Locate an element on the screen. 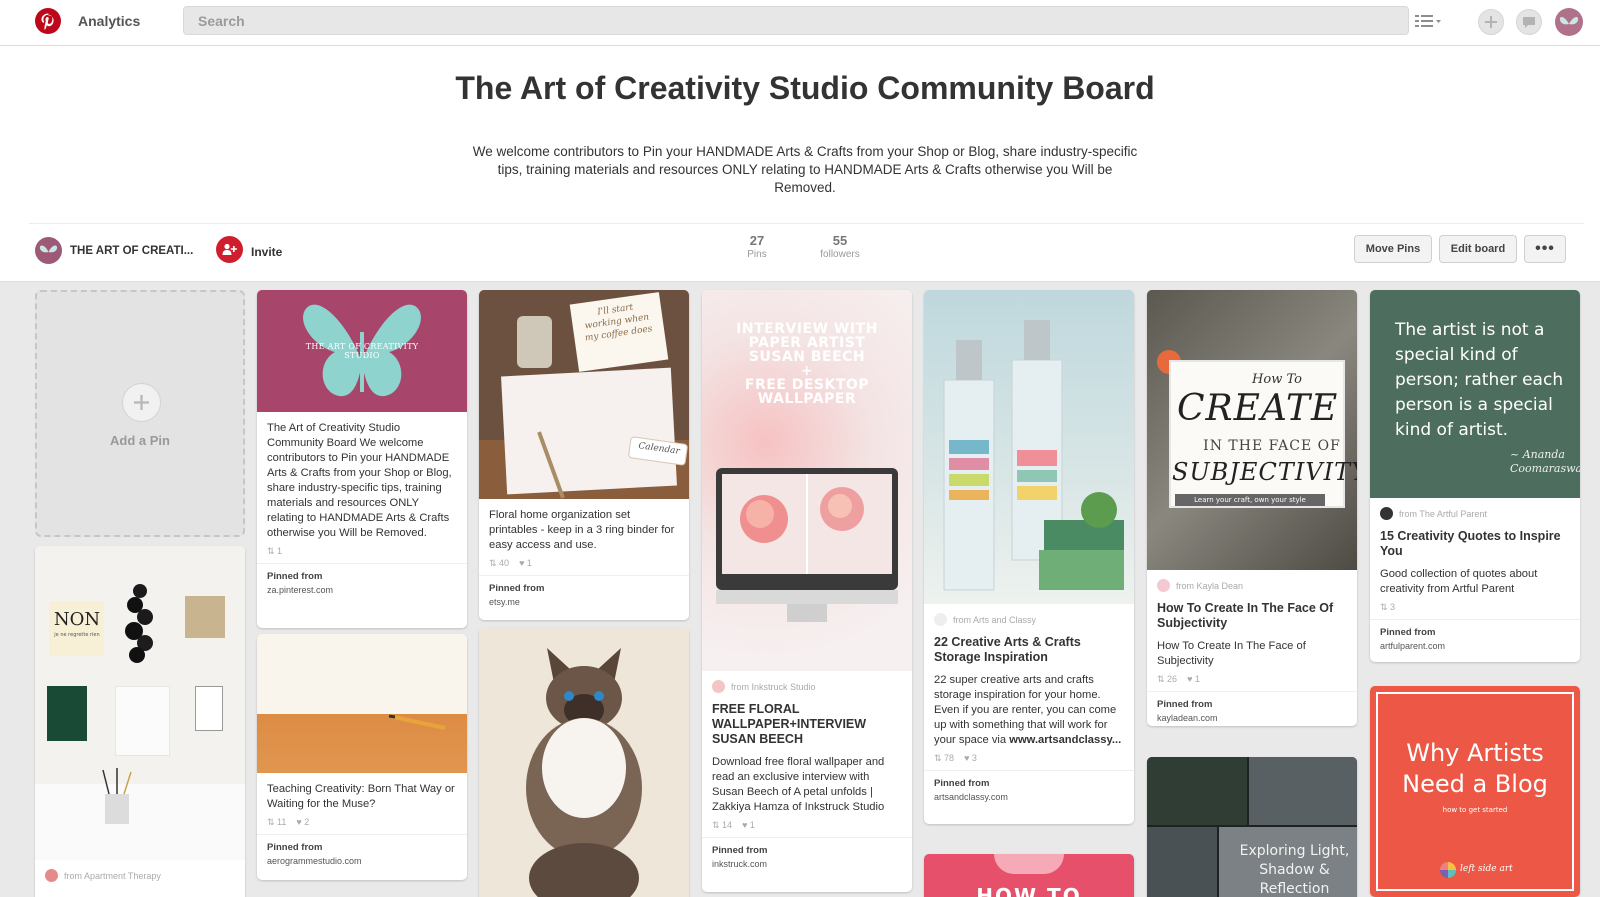  pin-card-how-to: HOW TO is located at coordinates (1029, 875).